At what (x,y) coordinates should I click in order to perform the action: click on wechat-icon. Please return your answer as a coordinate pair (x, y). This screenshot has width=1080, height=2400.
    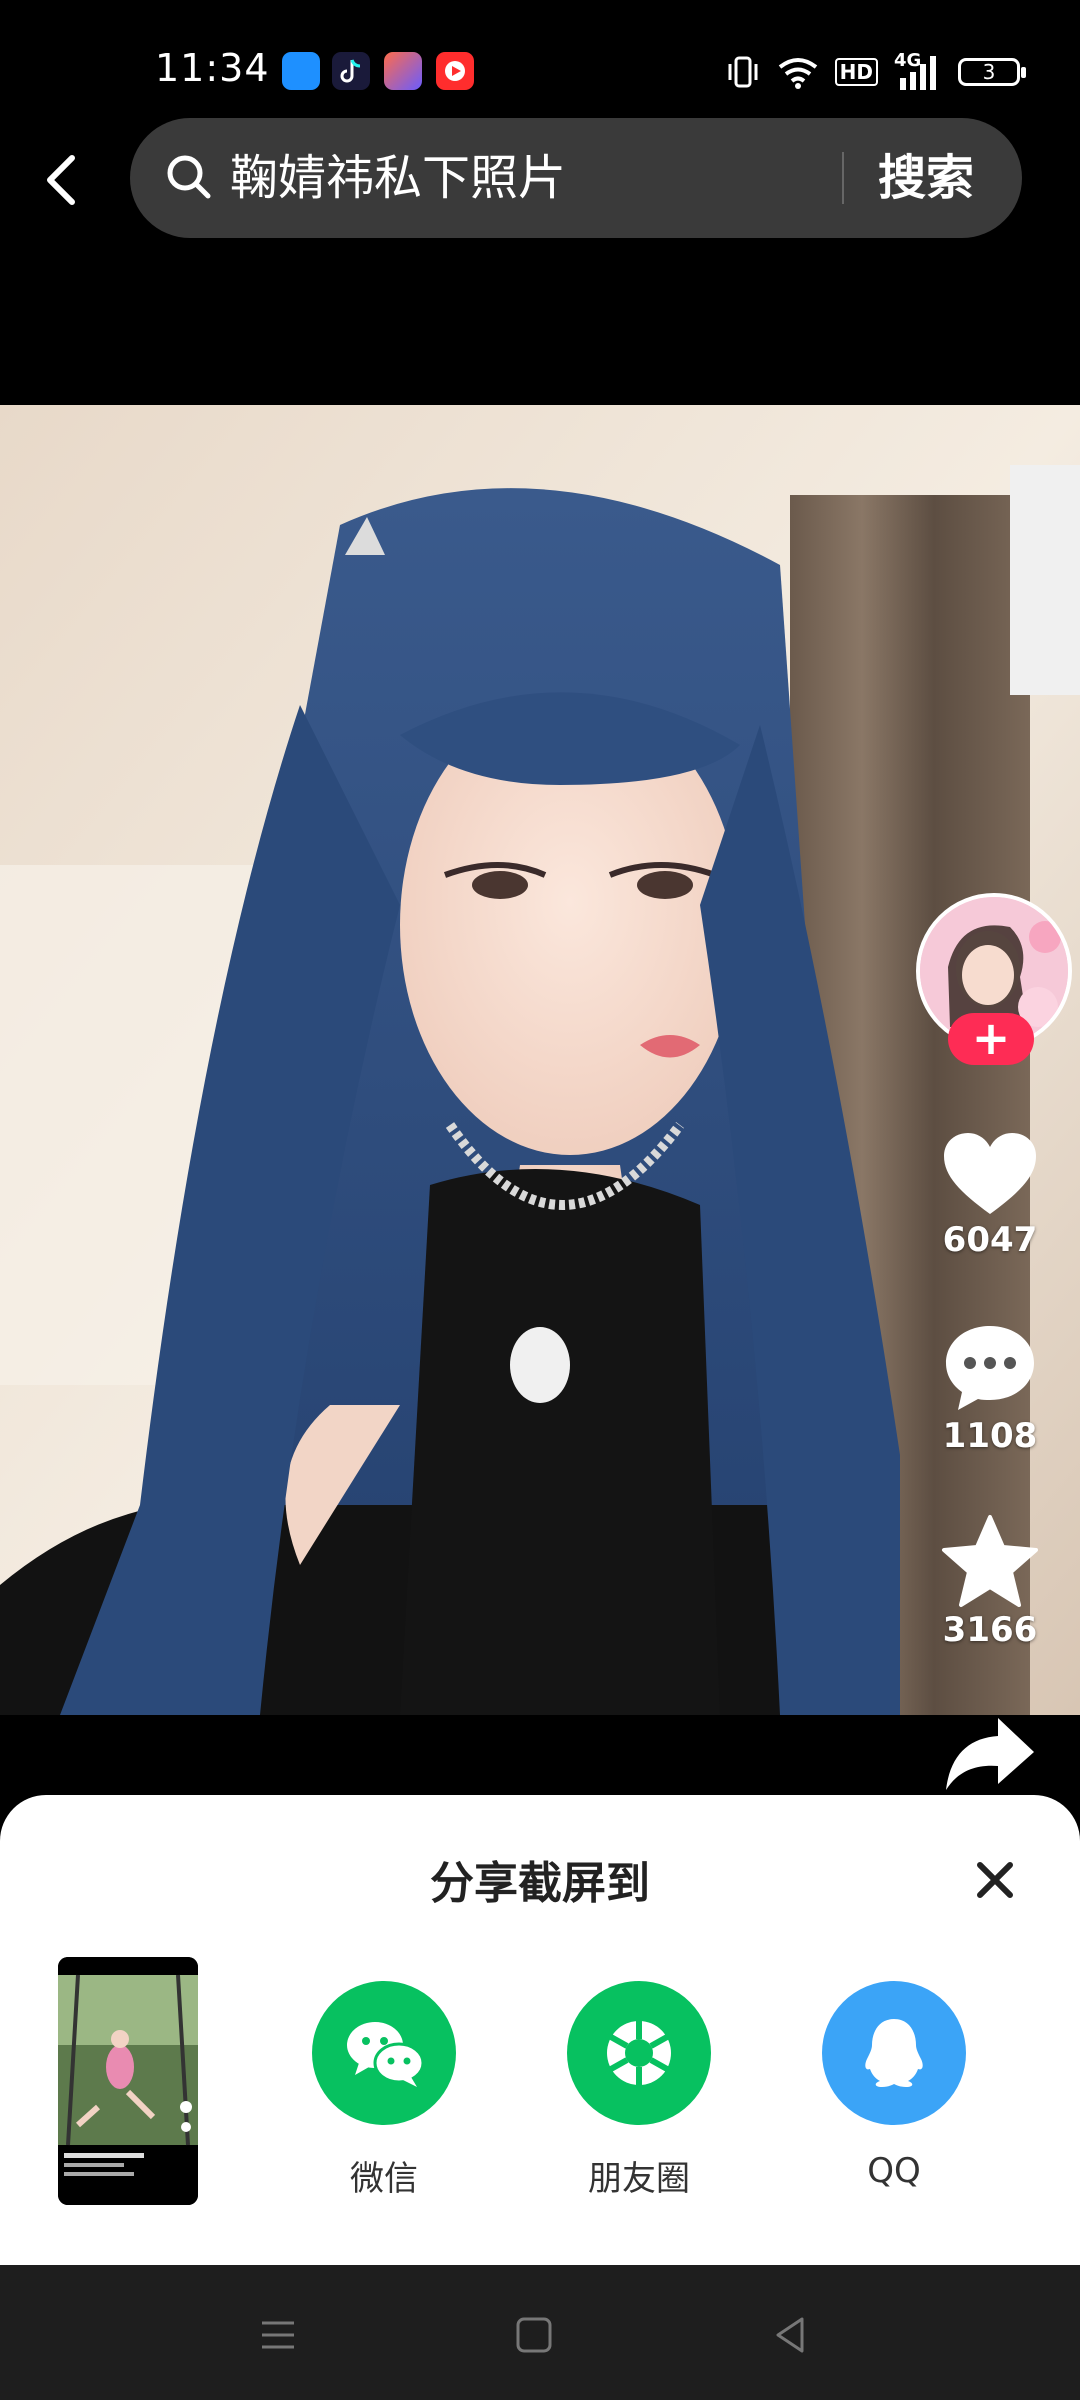
    Looking at the image, I should click on (384, 2053).